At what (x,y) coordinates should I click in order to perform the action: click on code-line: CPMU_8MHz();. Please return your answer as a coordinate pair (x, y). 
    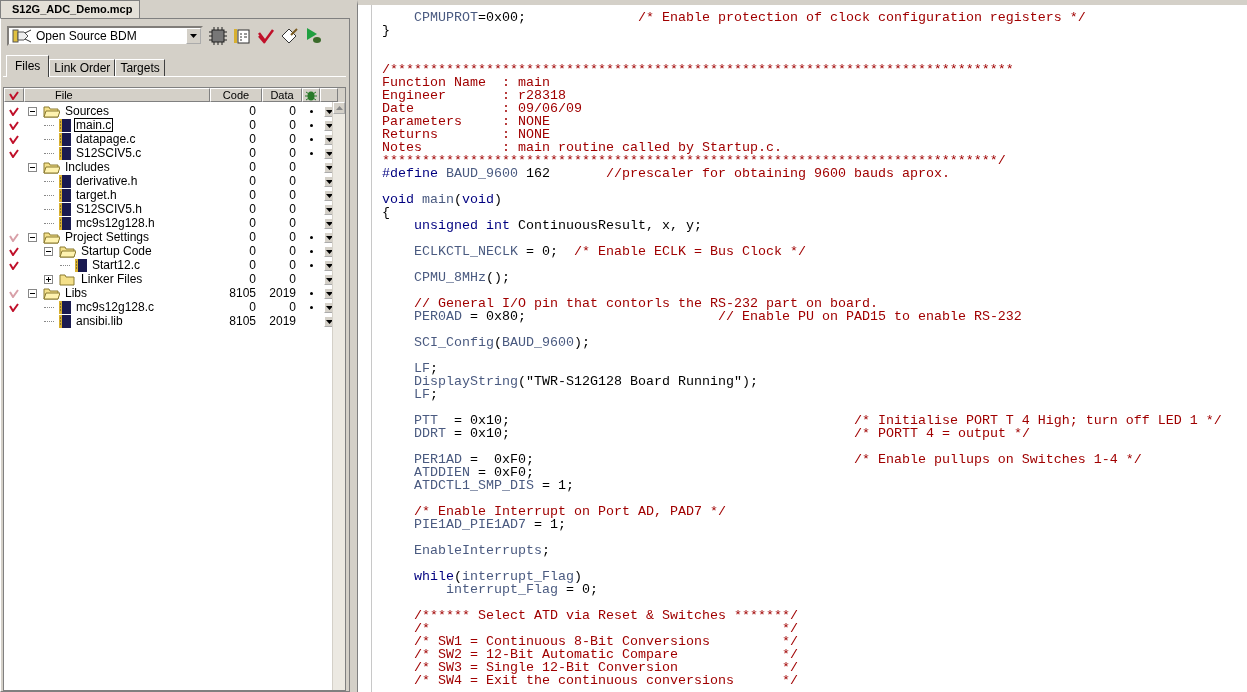
    Looking at the image, I should click on (461, 277).